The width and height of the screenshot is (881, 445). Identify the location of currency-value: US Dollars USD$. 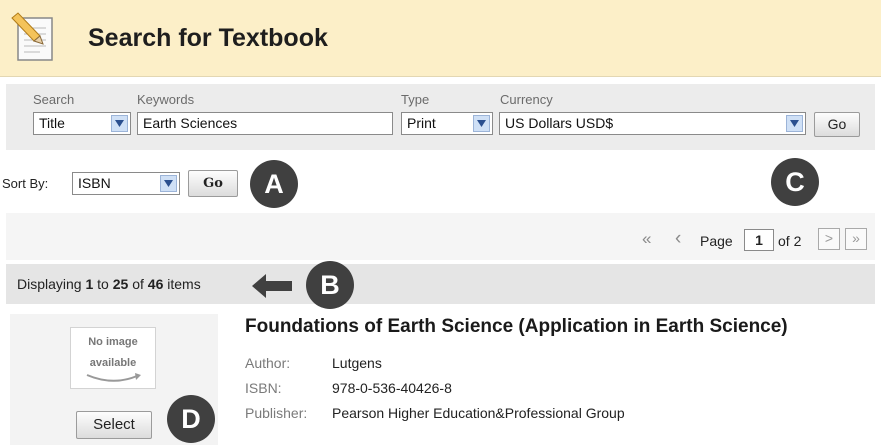
(559, 123).